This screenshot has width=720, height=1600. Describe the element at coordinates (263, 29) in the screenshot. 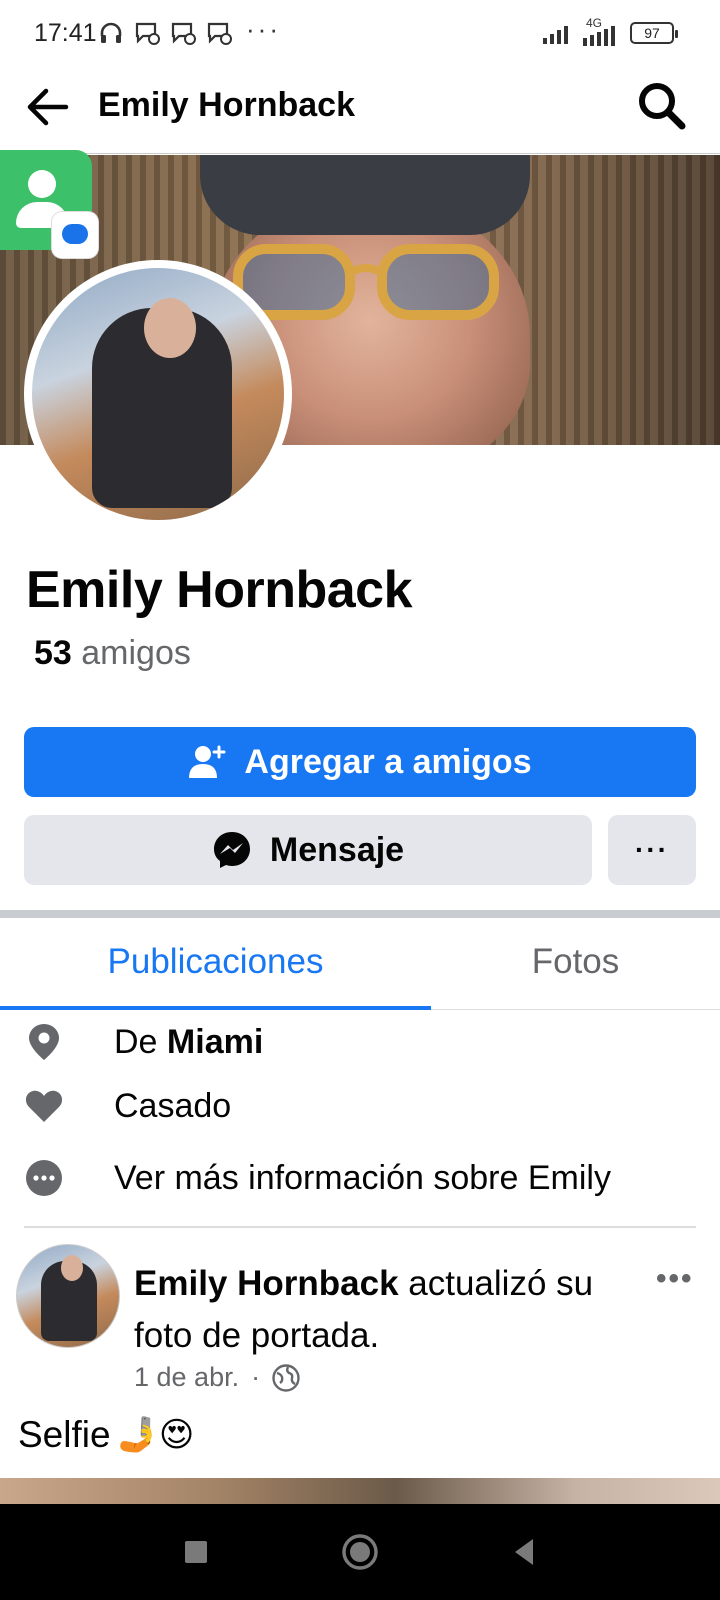

I see `status-overflow: ···` at that location.